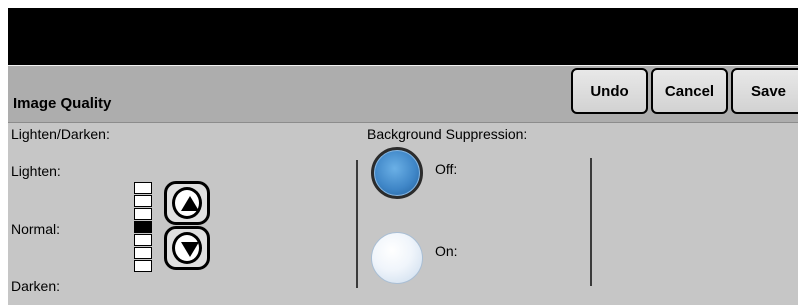 This screenshot has height=305, width=799. I want to click on lighten-up-button, so click(187, 203).